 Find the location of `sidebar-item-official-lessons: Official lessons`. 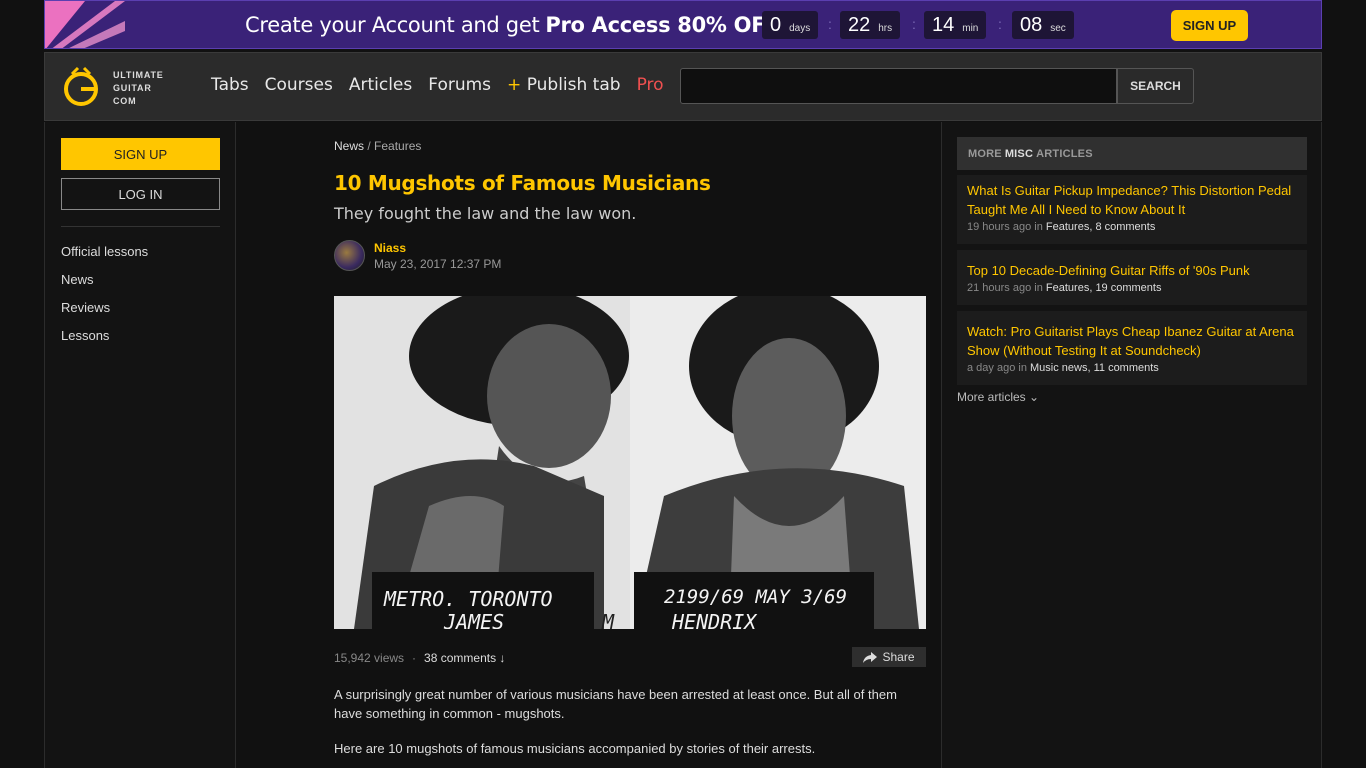

sidebar-item-official-lessons: Official lessons is located at coordinates (104, 258).